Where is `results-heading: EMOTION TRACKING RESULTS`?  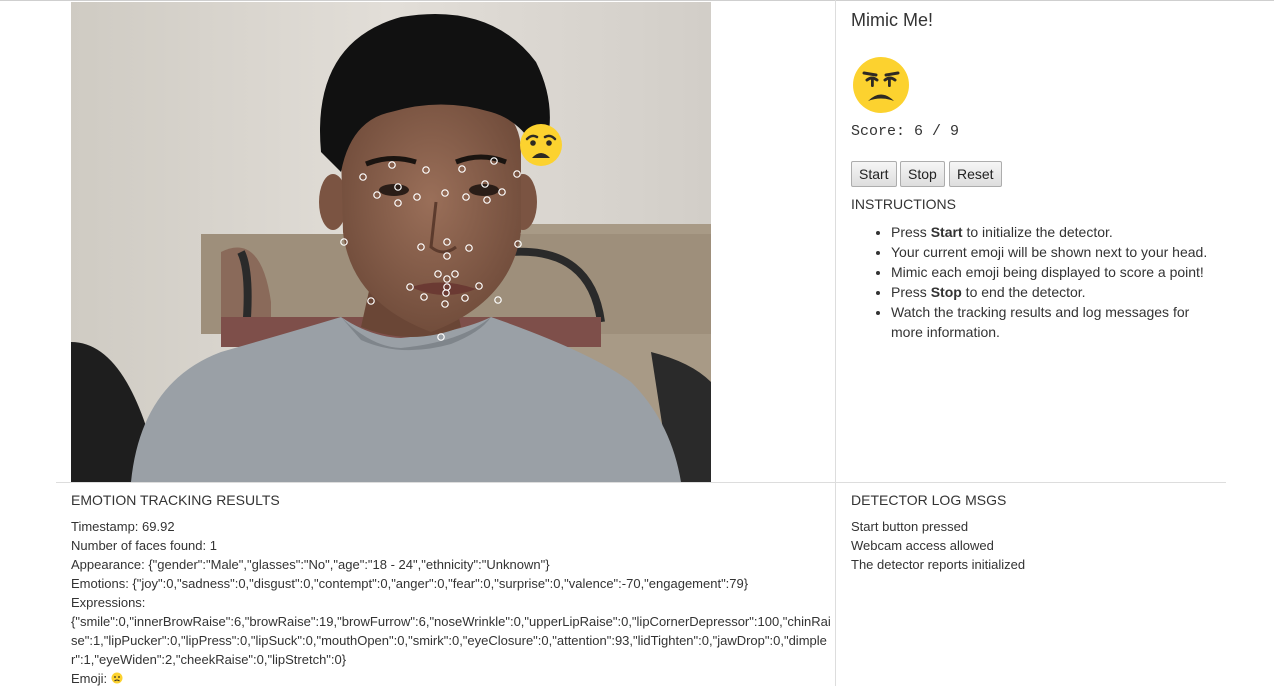
results-heading: EMOTION TRACKING RESULTS is located at coordinates (175, 500).